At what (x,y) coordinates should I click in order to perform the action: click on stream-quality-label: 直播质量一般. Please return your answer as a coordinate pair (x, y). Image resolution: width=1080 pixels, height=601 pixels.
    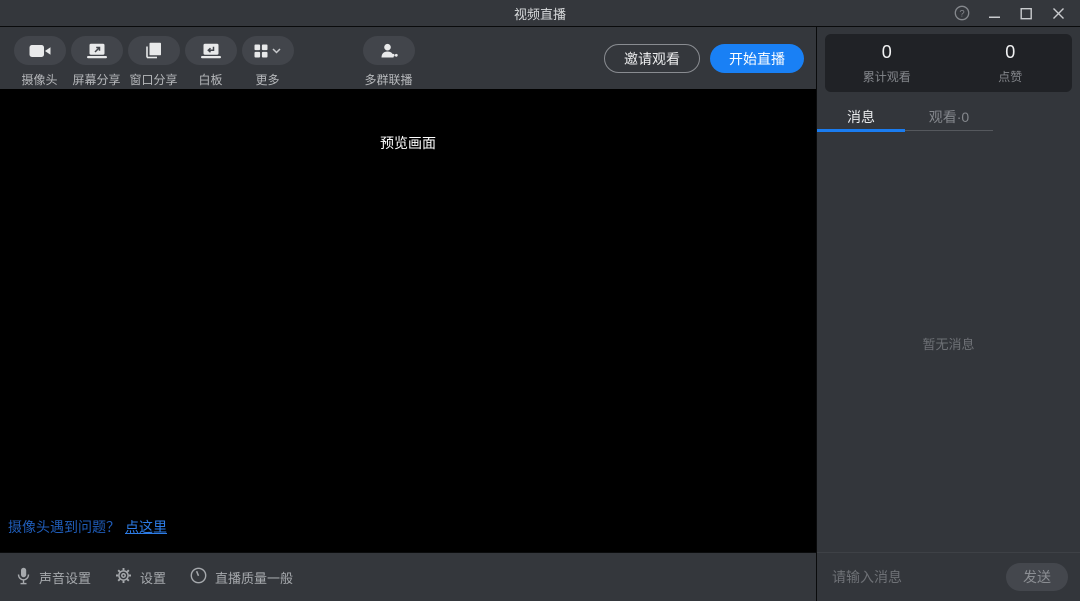
    Looking at the image, I should click on (254, 578).